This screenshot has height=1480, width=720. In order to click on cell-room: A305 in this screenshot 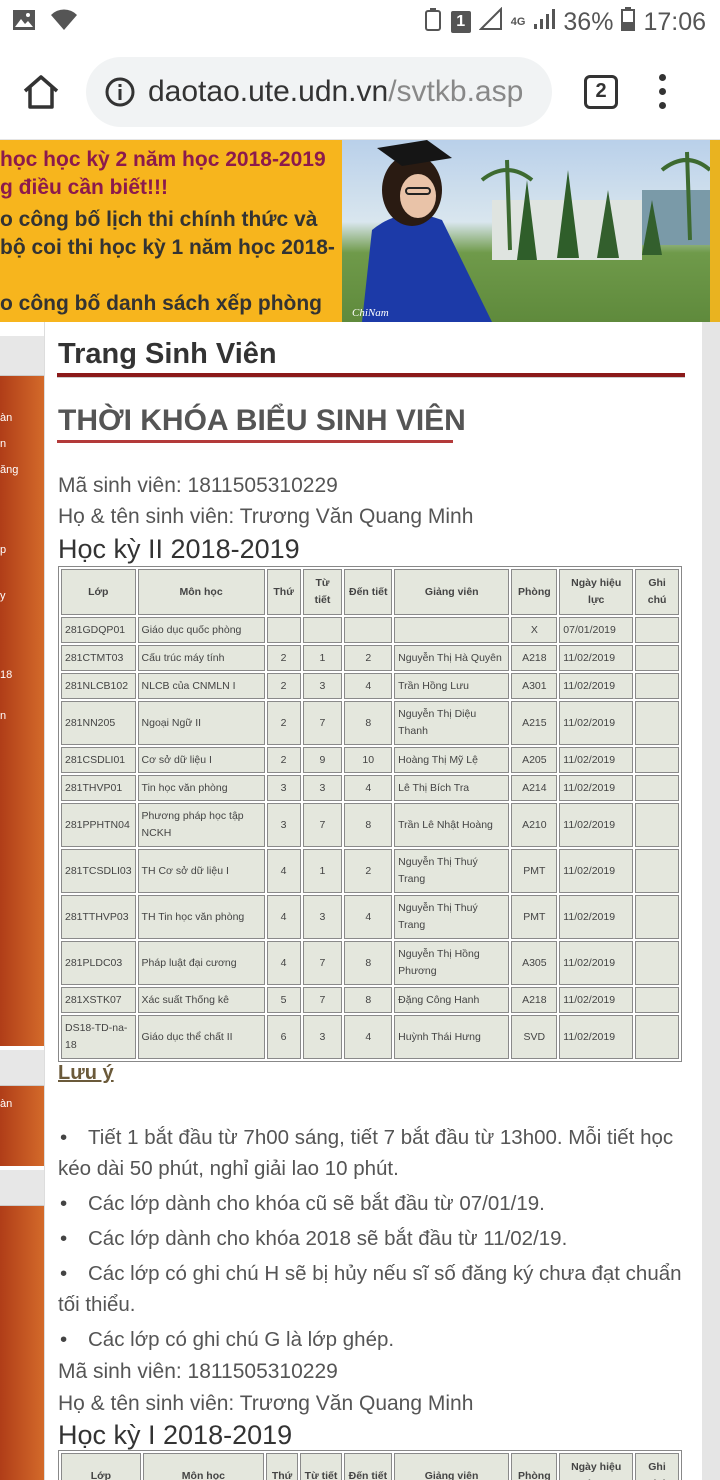, I will do `click(534, 963)`.